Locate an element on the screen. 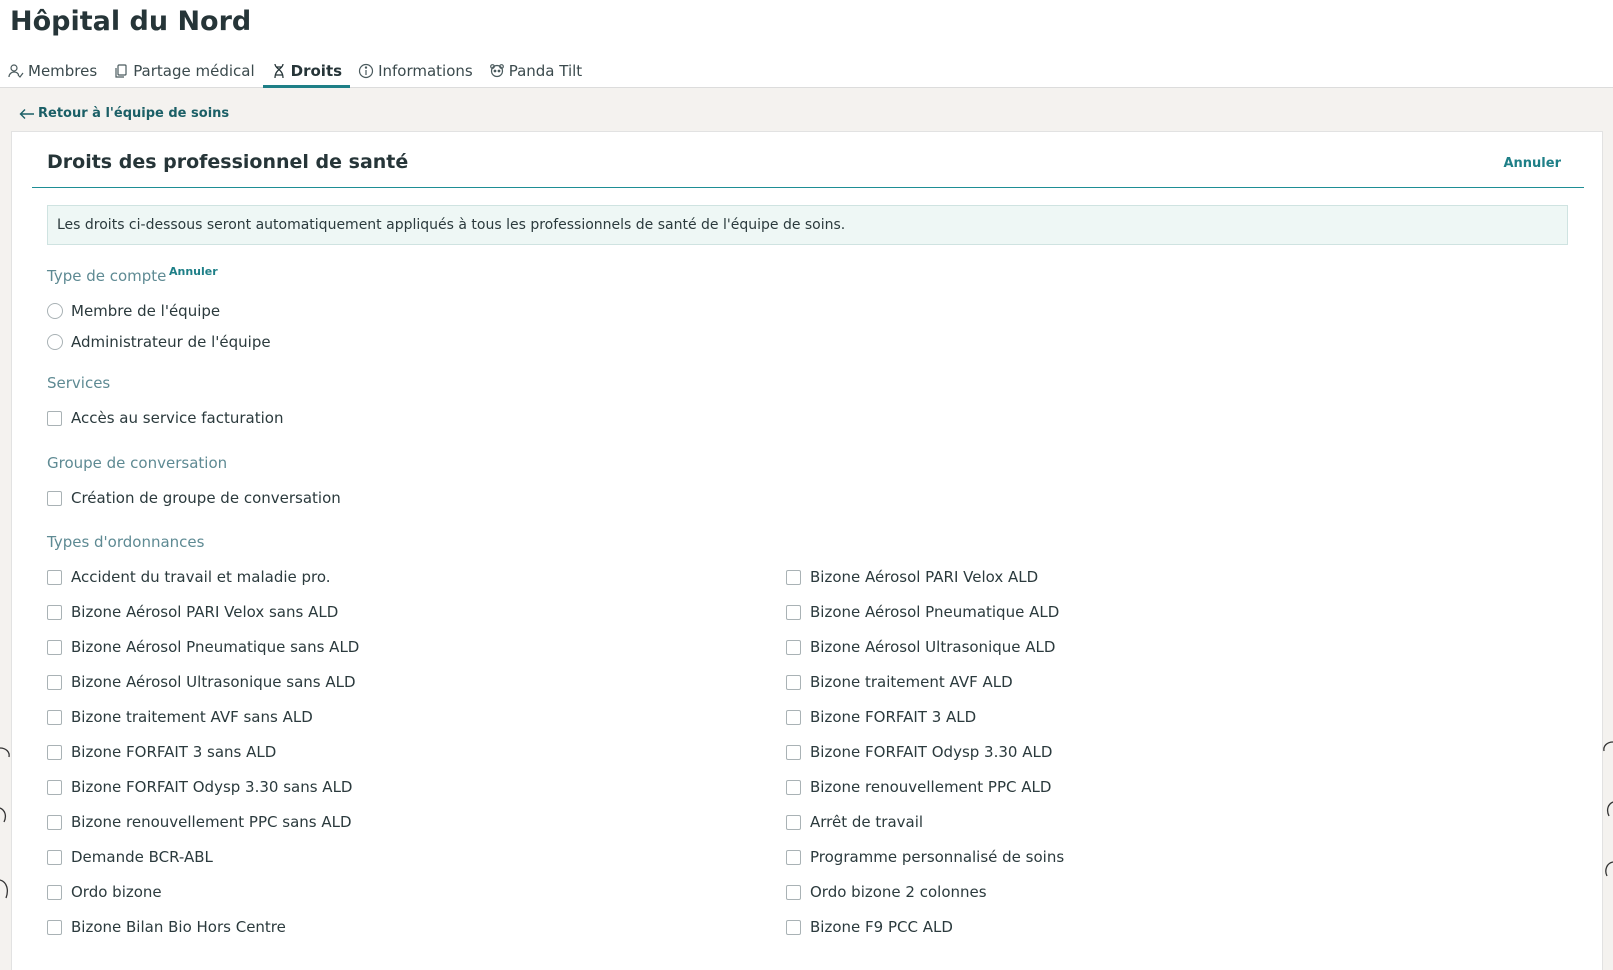 This screenshot has width=1613, height=970. checkbox-label: Demande BCR-ABL is located at coordinates (142, 857).